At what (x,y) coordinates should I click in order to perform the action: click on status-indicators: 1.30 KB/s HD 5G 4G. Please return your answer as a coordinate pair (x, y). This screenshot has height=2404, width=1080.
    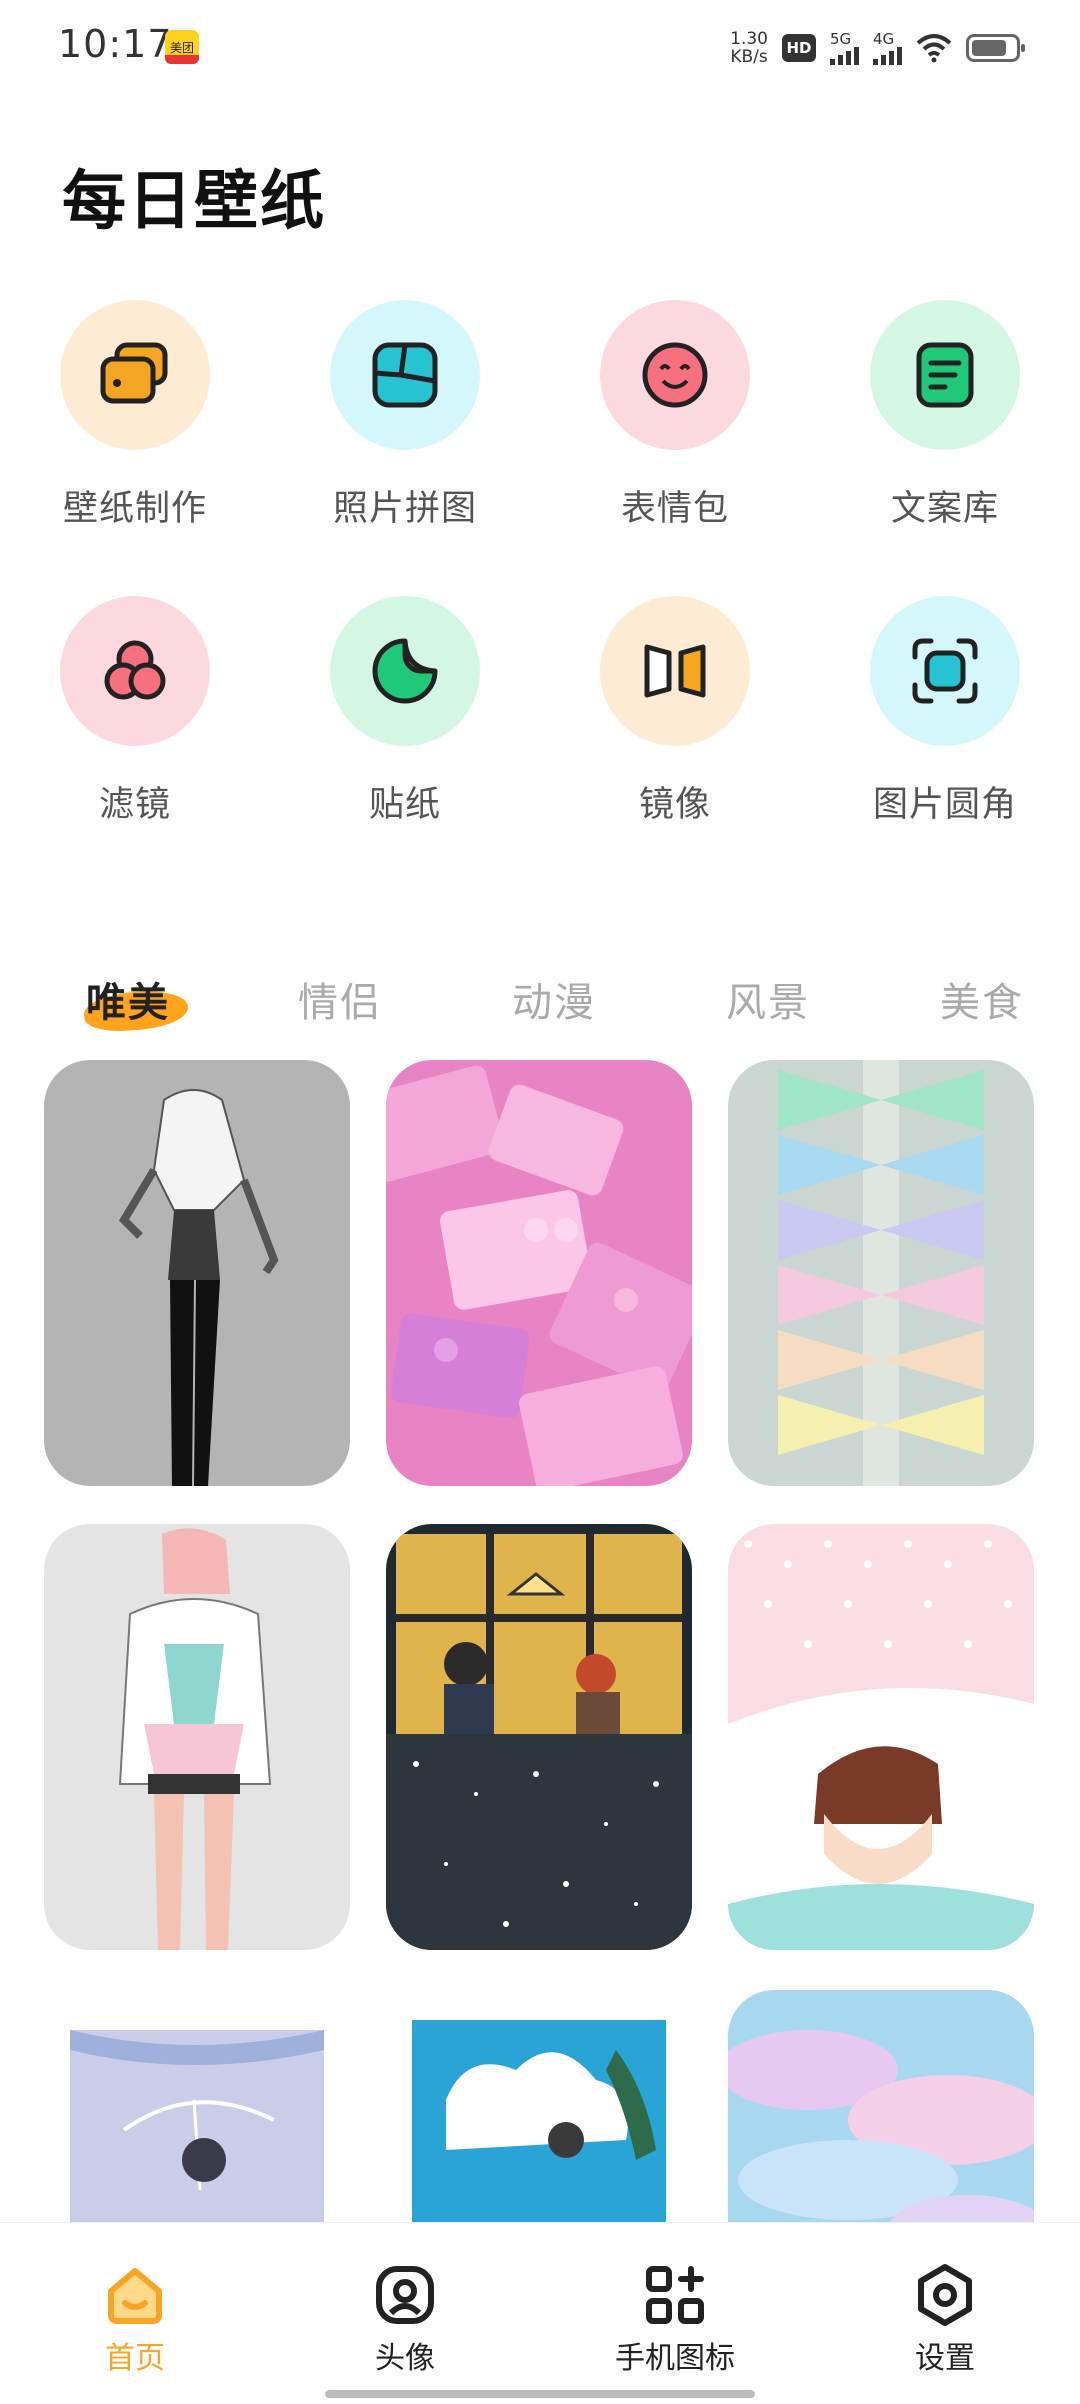
    Looking at the image, I should click on (877, 48).